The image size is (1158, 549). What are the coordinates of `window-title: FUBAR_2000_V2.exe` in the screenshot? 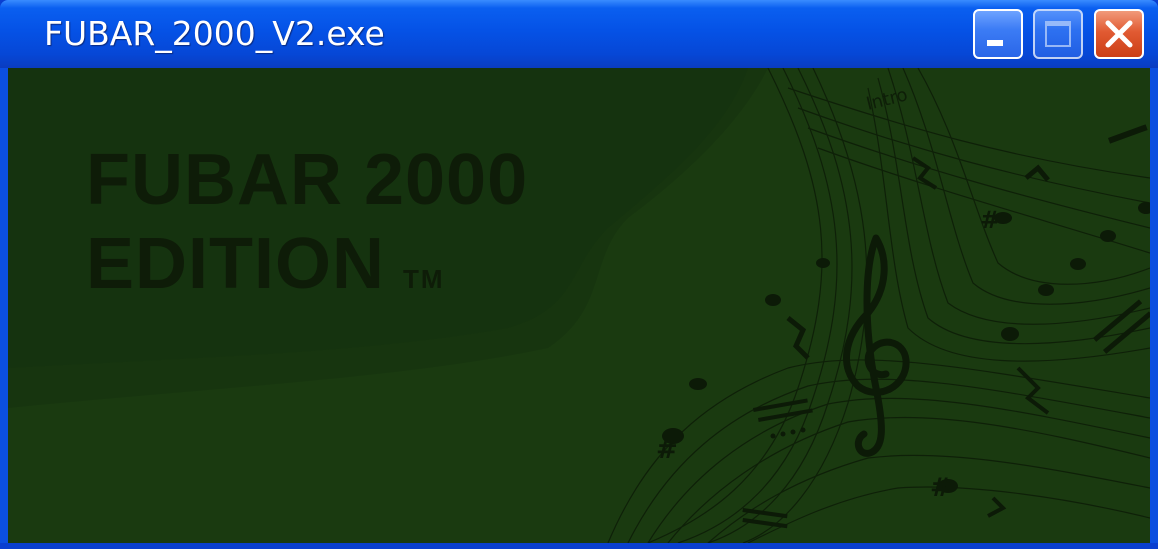 It's located at (214, 33).